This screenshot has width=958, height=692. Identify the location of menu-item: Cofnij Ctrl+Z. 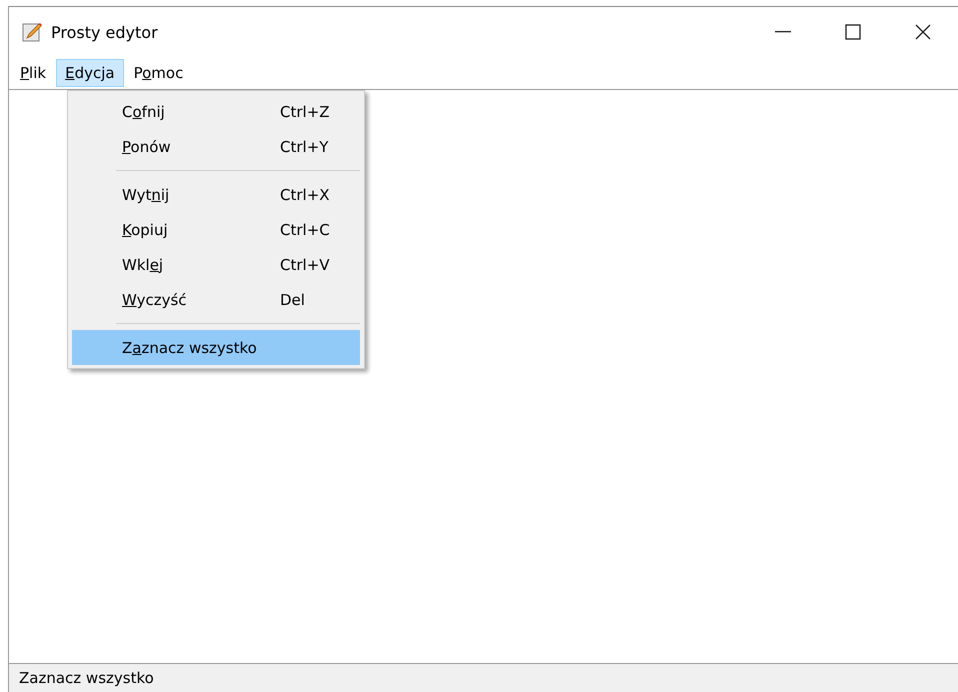
(216, 111).